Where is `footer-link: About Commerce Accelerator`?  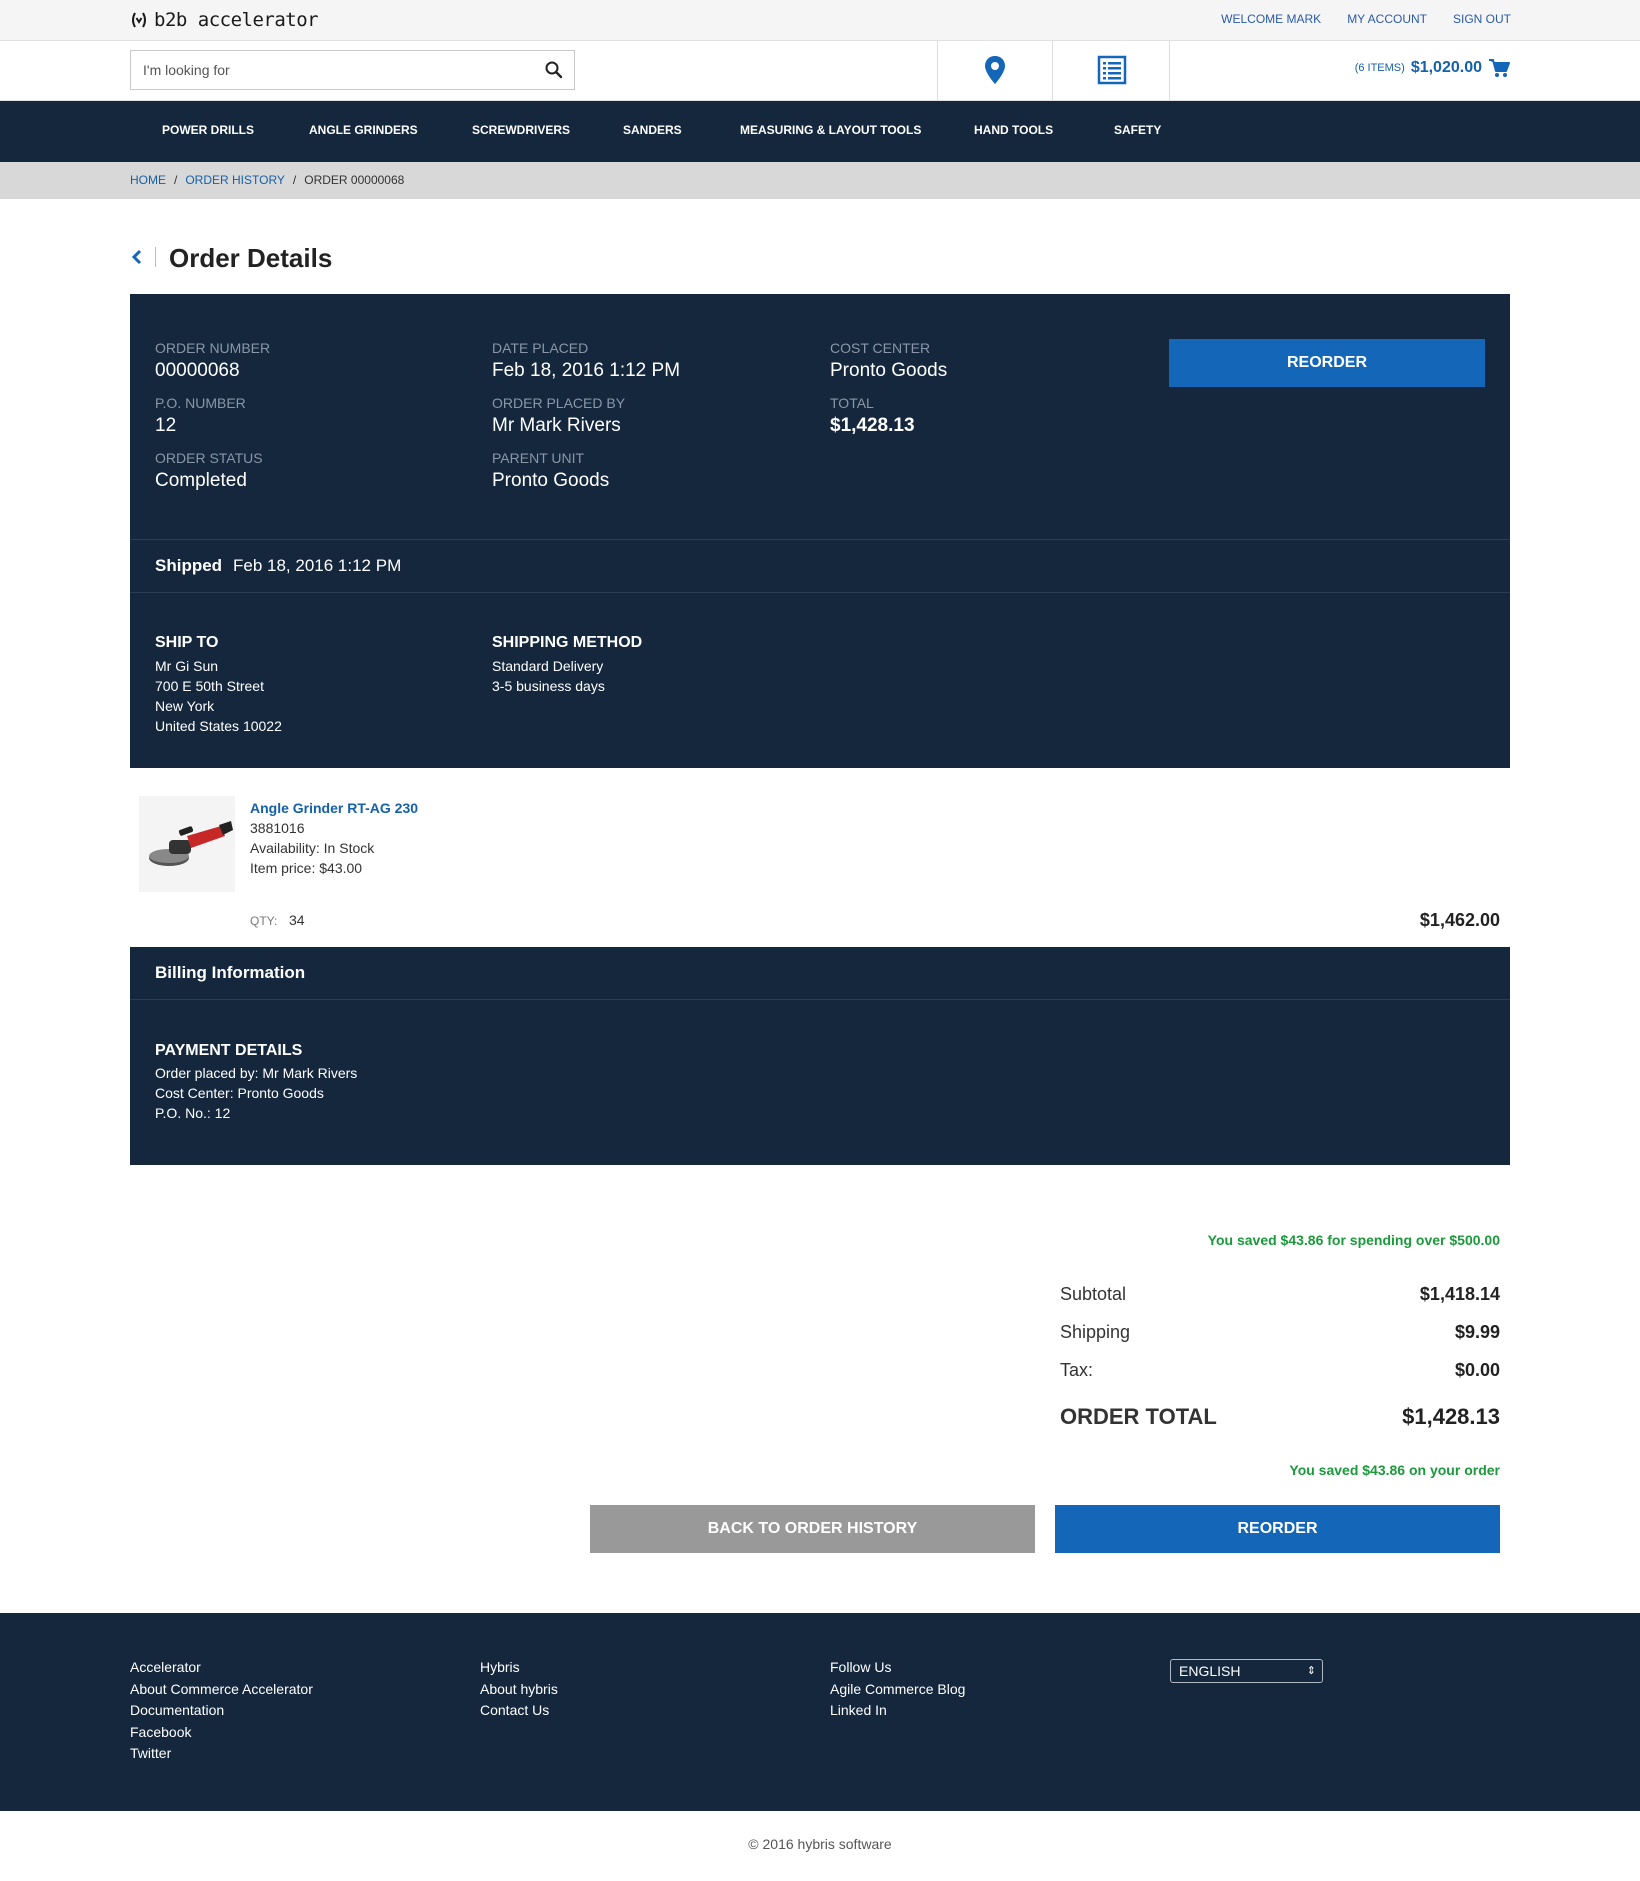
footer-link: About Commerce Accelerator is located at coordinates (221, 1690).